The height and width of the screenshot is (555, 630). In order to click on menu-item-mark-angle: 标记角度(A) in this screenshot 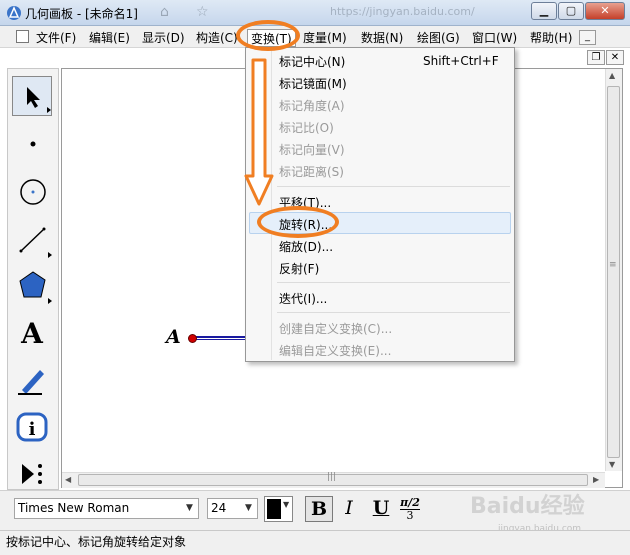, I will do `click(312, 106)`.